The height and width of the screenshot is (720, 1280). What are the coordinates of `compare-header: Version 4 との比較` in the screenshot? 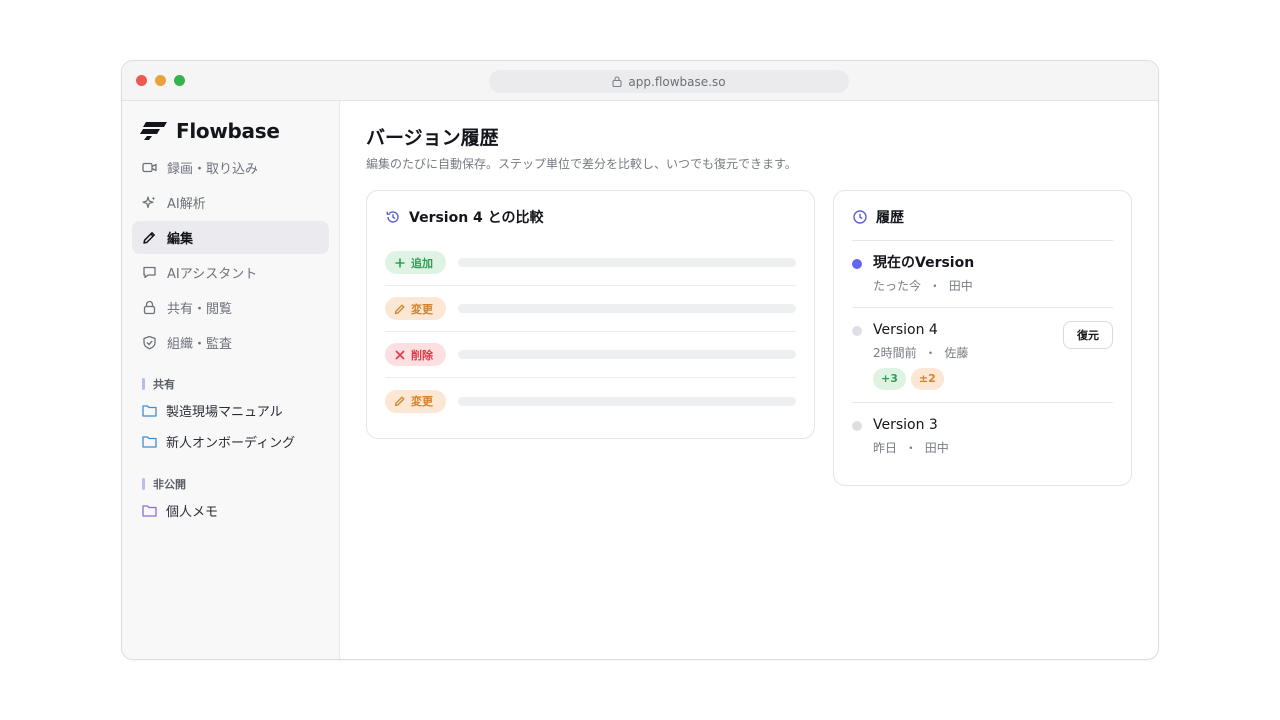 It's located at (590, 217).